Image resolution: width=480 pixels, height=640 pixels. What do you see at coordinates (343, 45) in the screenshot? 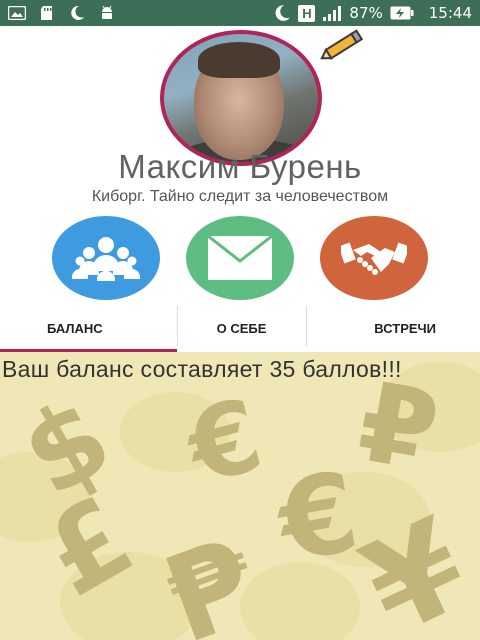
I see `pencil-icon` at bounding box center [343, 45].